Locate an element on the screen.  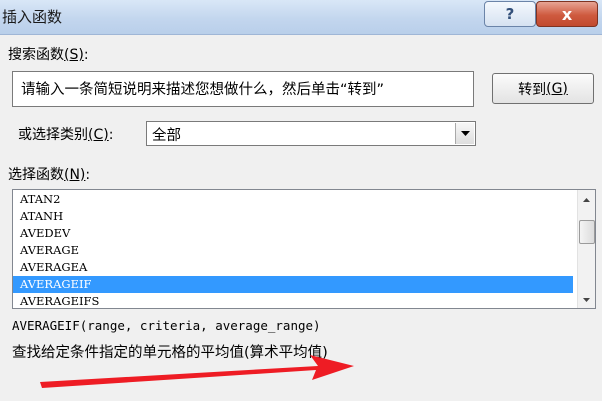
function-list-item: AVERAGEIF is located at coordinates (293, 284).